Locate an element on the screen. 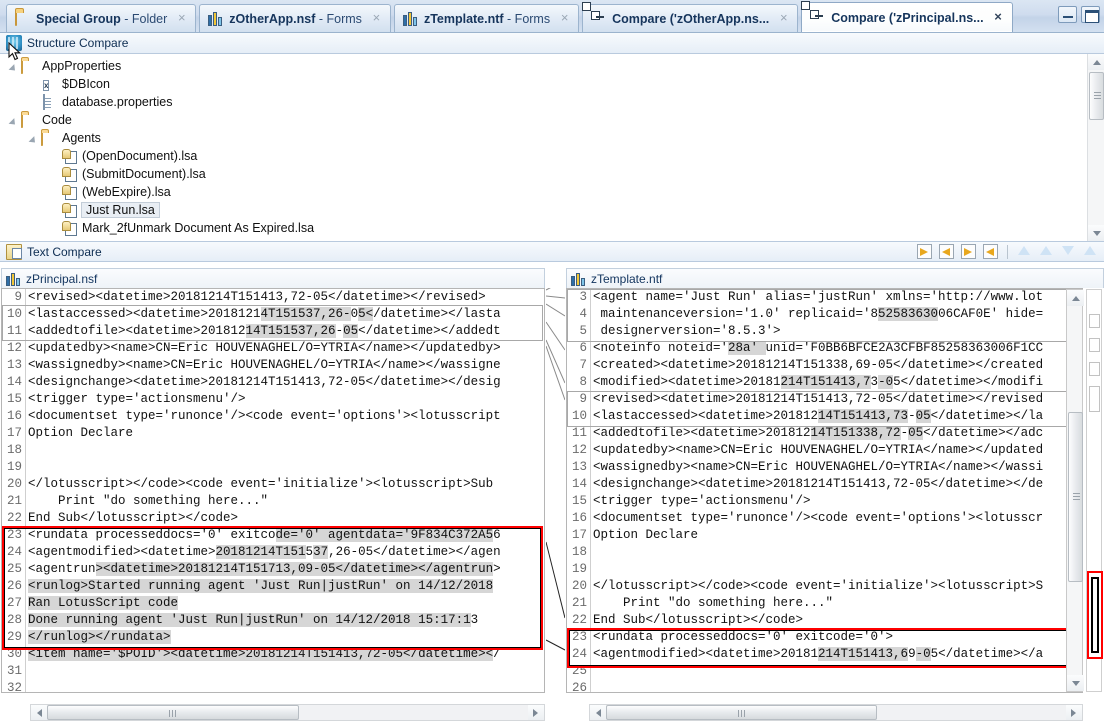 This screenshot has width=1104, height=723. nsf-database-icon is located at coordinates (216, 19).